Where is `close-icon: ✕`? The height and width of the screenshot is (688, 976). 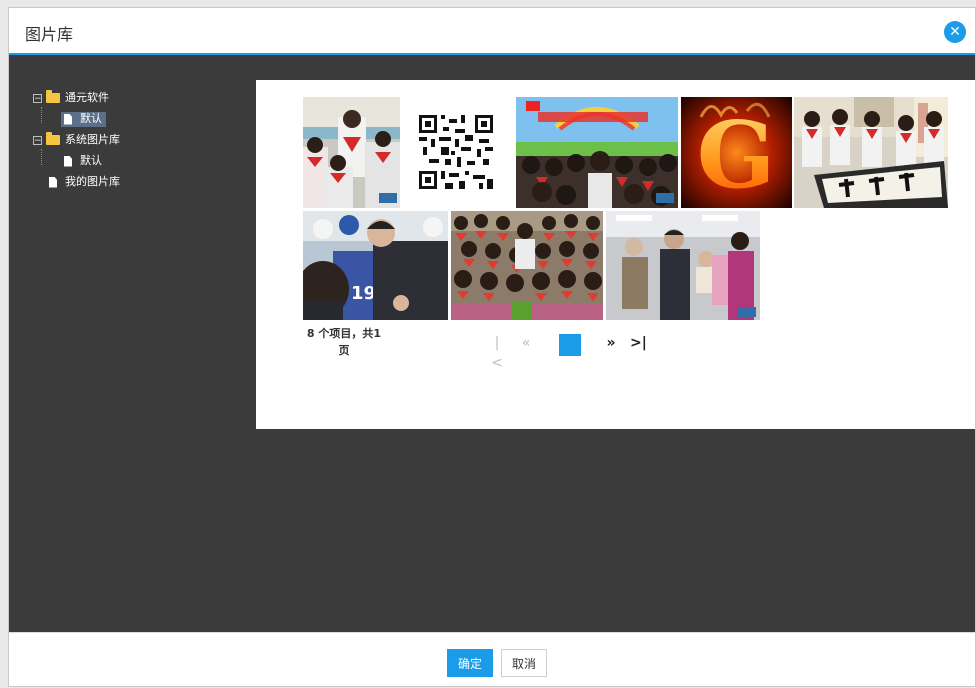
close-icon: ✕ is located at coordinates (955, 32).